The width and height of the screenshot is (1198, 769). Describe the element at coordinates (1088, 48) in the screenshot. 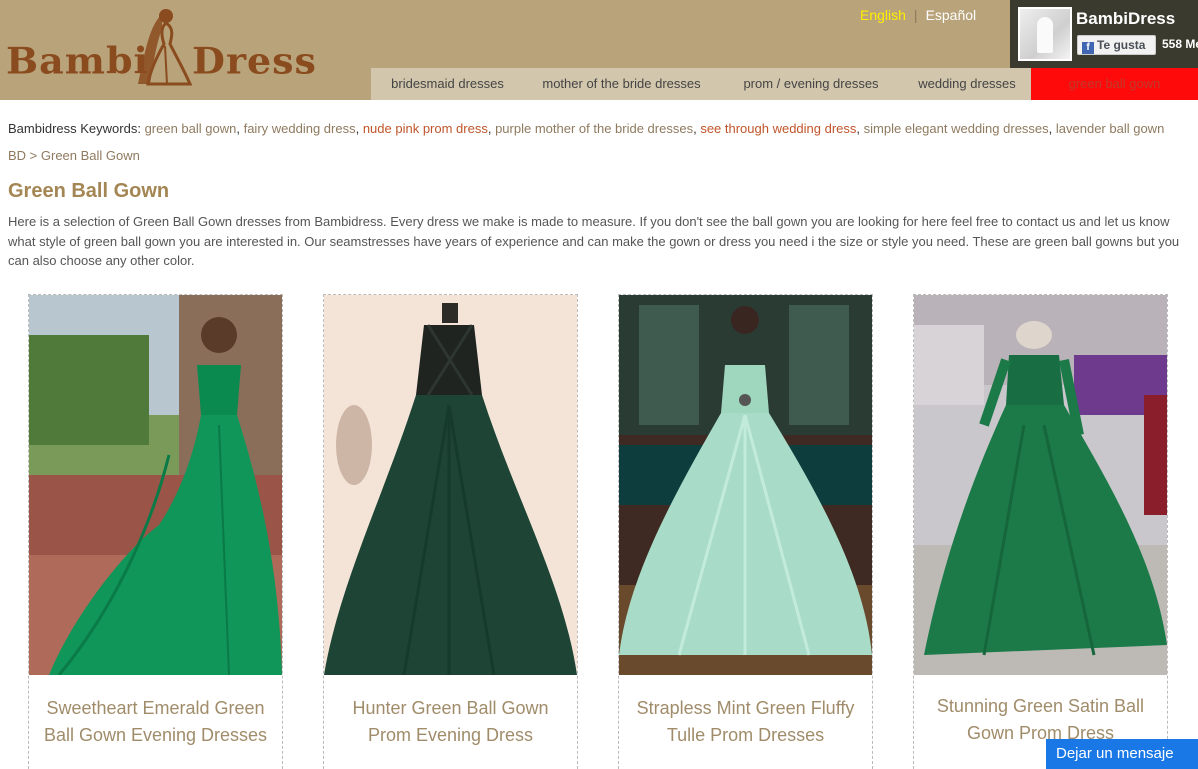

I see `facebook-icon: f` at that location.